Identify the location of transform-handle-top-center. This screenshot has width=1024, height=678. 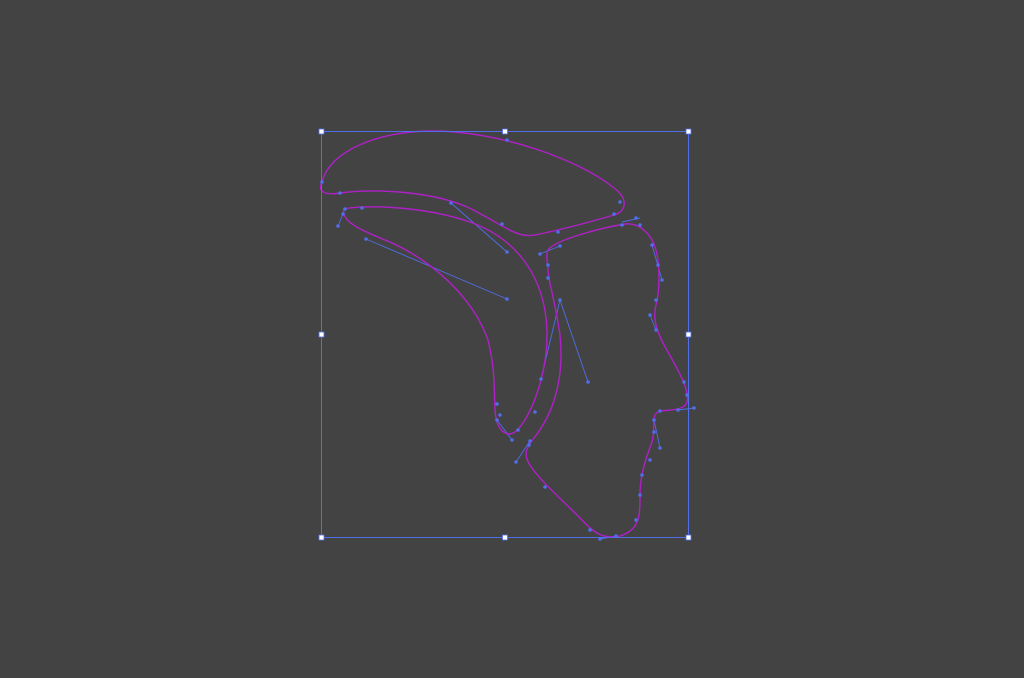
(505, 131).